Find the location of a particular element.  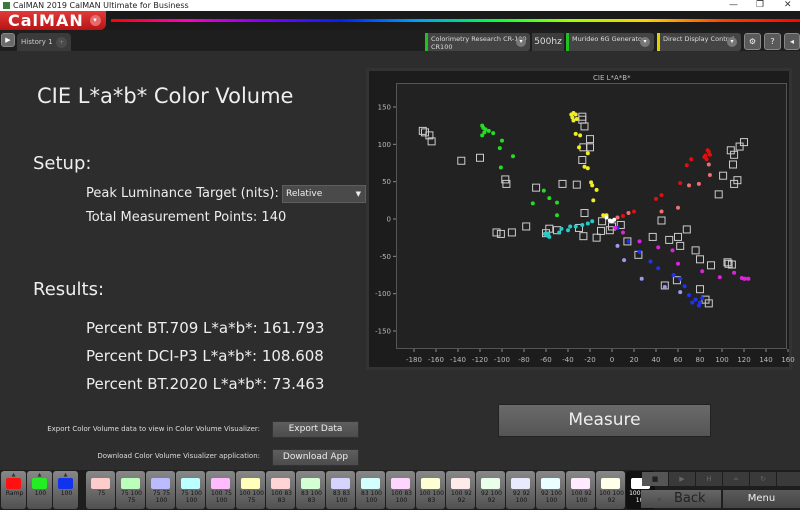

palette-swatch: 100 100 83 is located at coordinates (430, 490).